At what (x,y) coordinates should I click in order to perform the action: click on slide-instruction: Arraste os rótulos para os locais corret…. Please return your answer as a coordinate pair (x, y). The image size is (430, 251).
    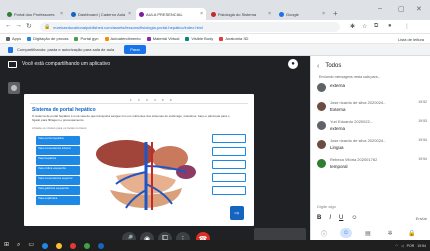
    Looking at the image, I should click on (59, 128).